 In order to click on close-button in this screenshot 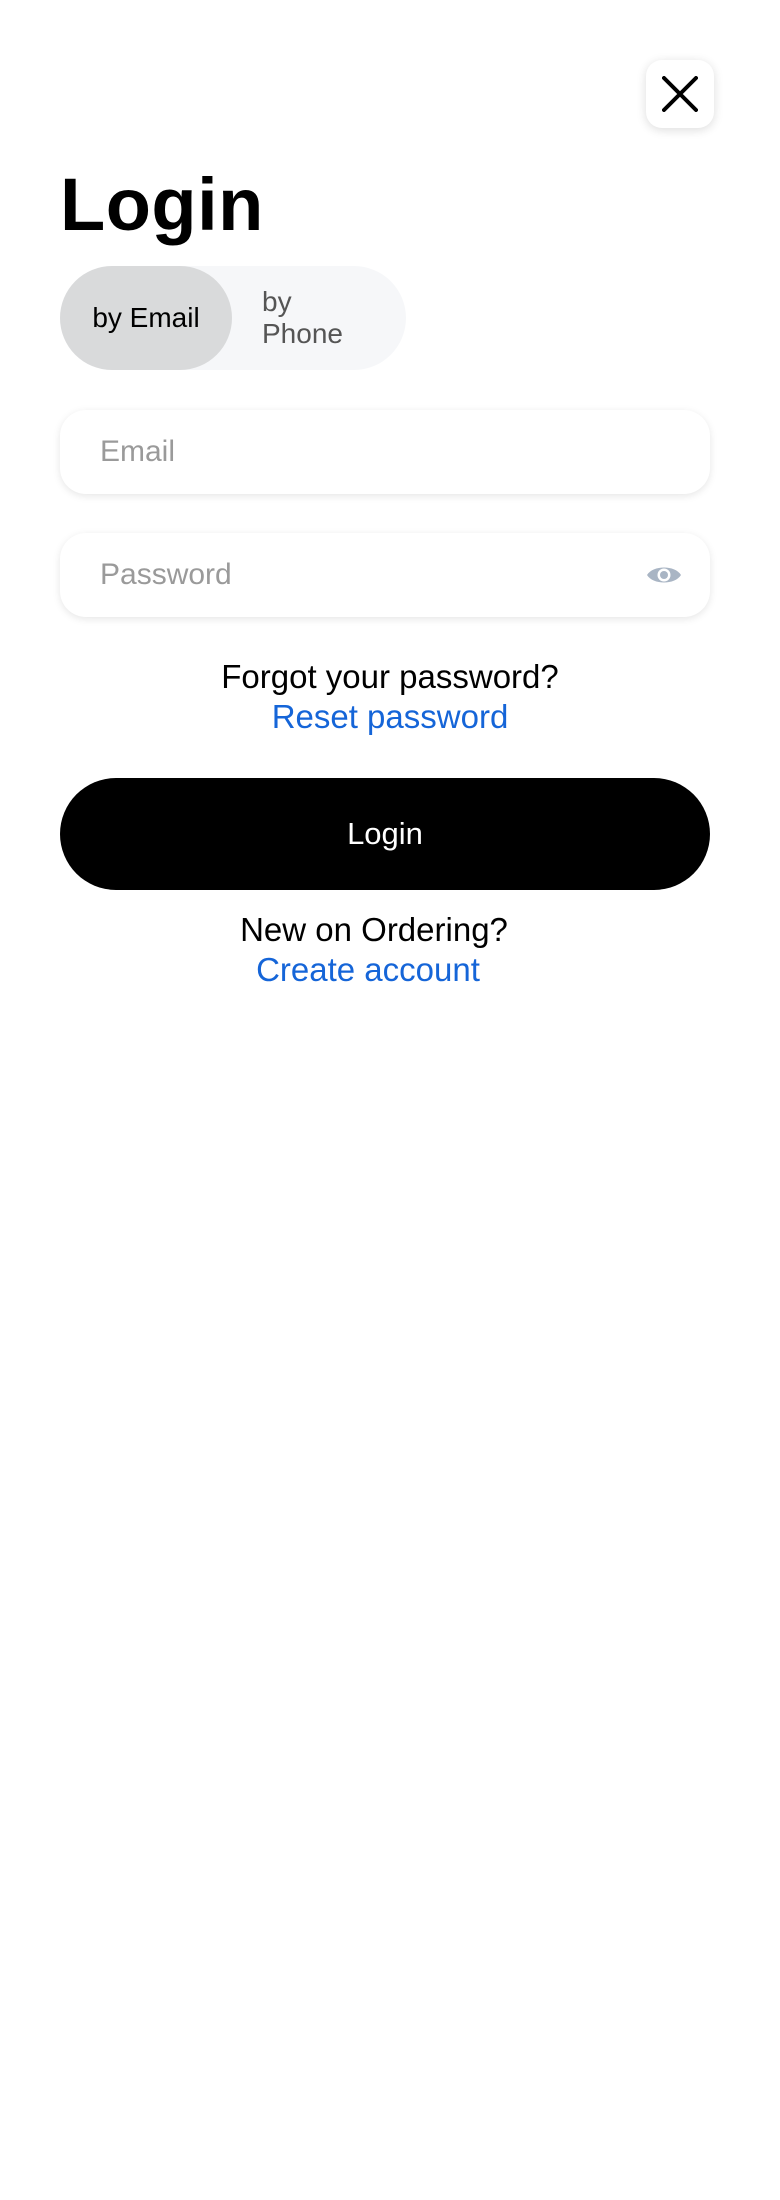, I will do `click(680, 94)`.